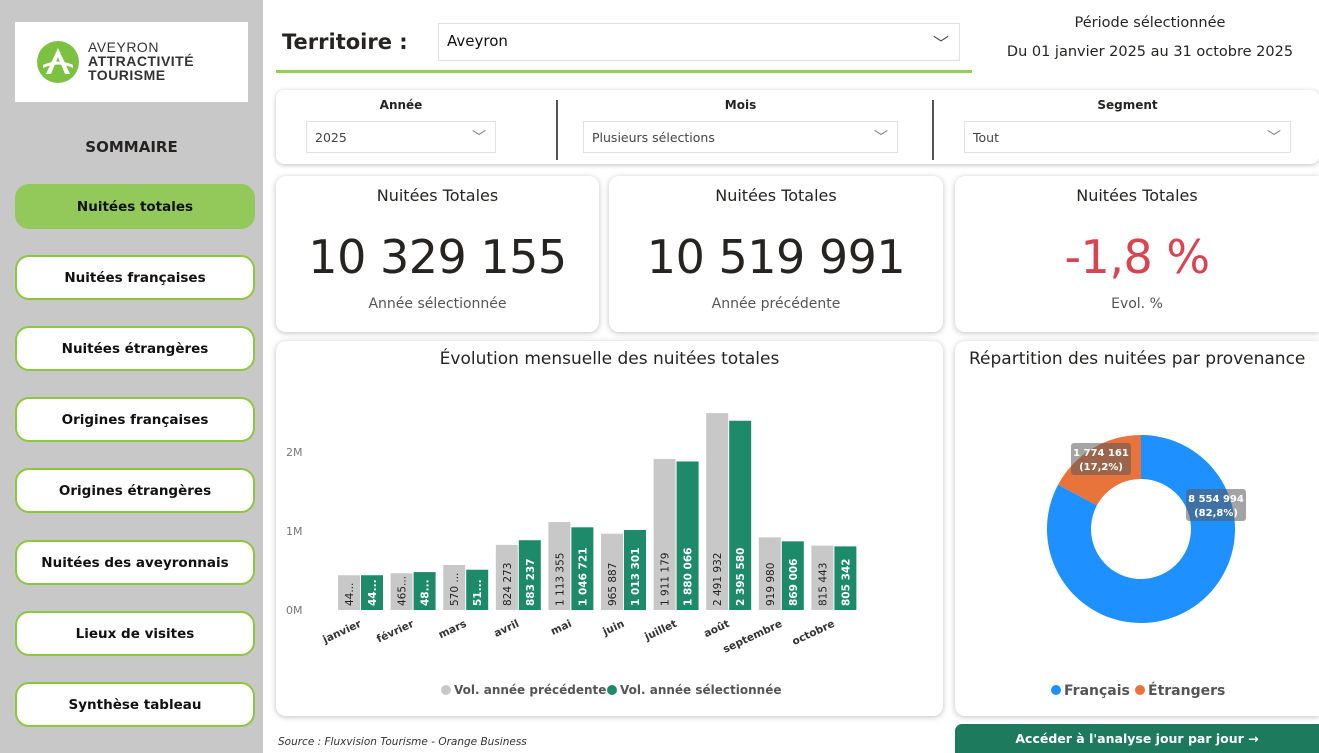 The image size is (1319, 753). I want to click on slice-pct-label: (82,8%), so click(1216, 513).